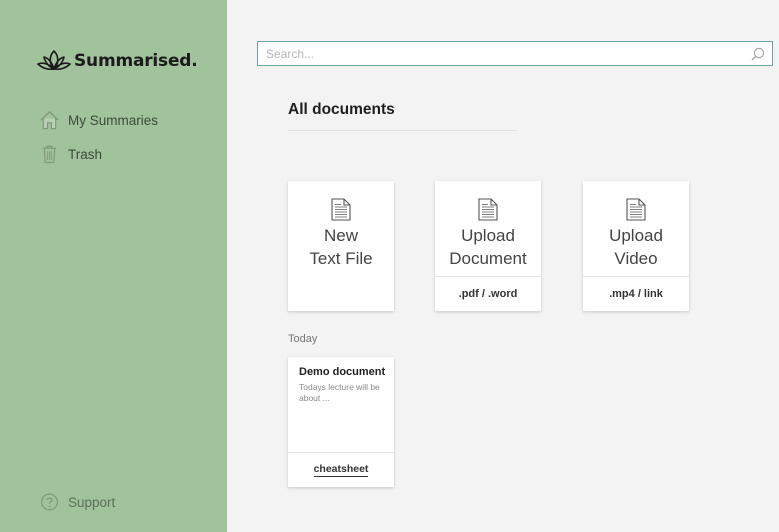  Describe the element at coordinates (402, 130) in the screenshot. I see `title-divider` at that location.